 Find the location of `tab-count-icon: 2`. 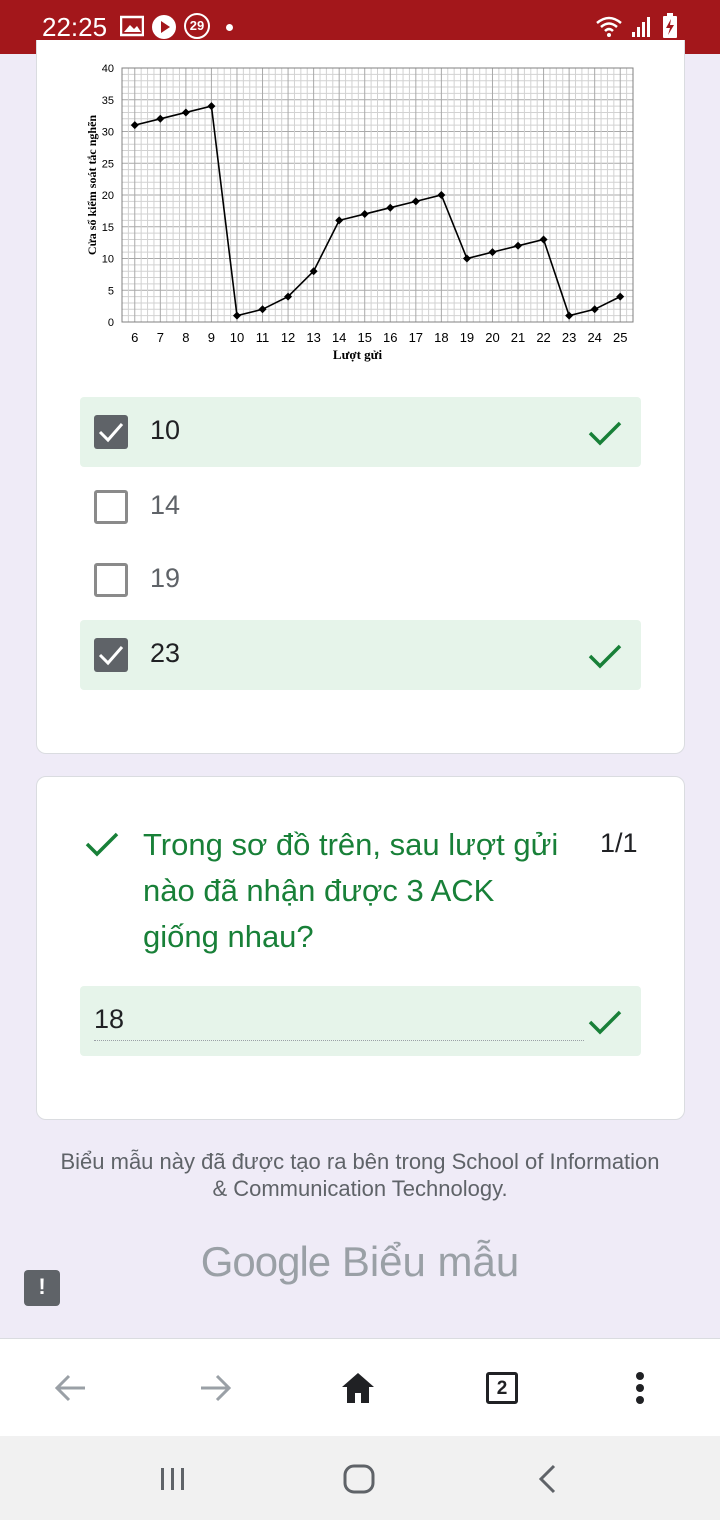

tab-count-icon: 2 is located at coordinates (502, 1388).